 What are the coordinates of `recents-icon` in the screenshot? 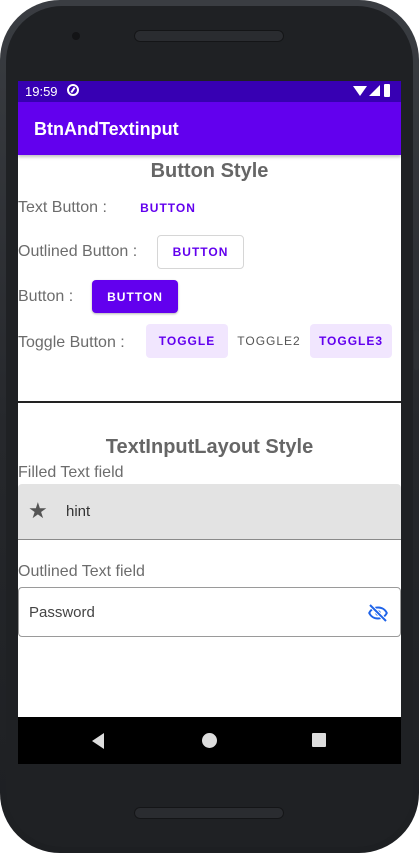 It's located at (319, 740).